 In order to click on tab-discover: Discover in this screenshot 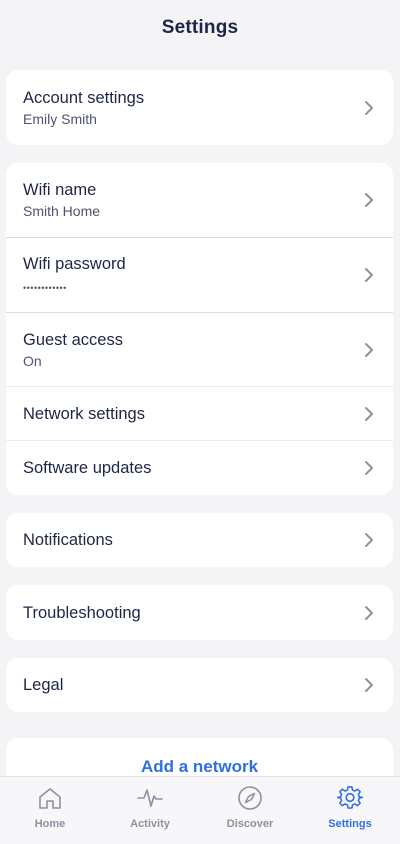, I will do `click(250, 810)`.